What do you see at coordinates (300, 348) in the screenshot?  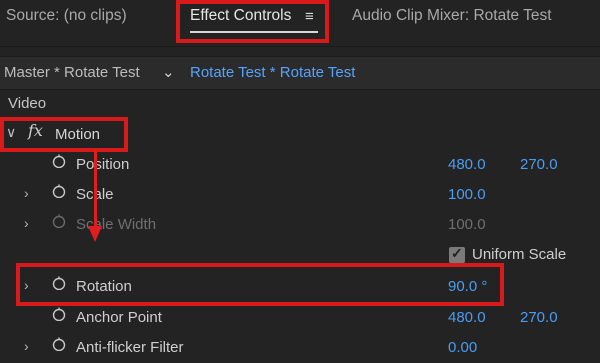 I see `property-row-anti-flicker: › Anti-flicker Filter 0.00` at bounding box center [300, 348].